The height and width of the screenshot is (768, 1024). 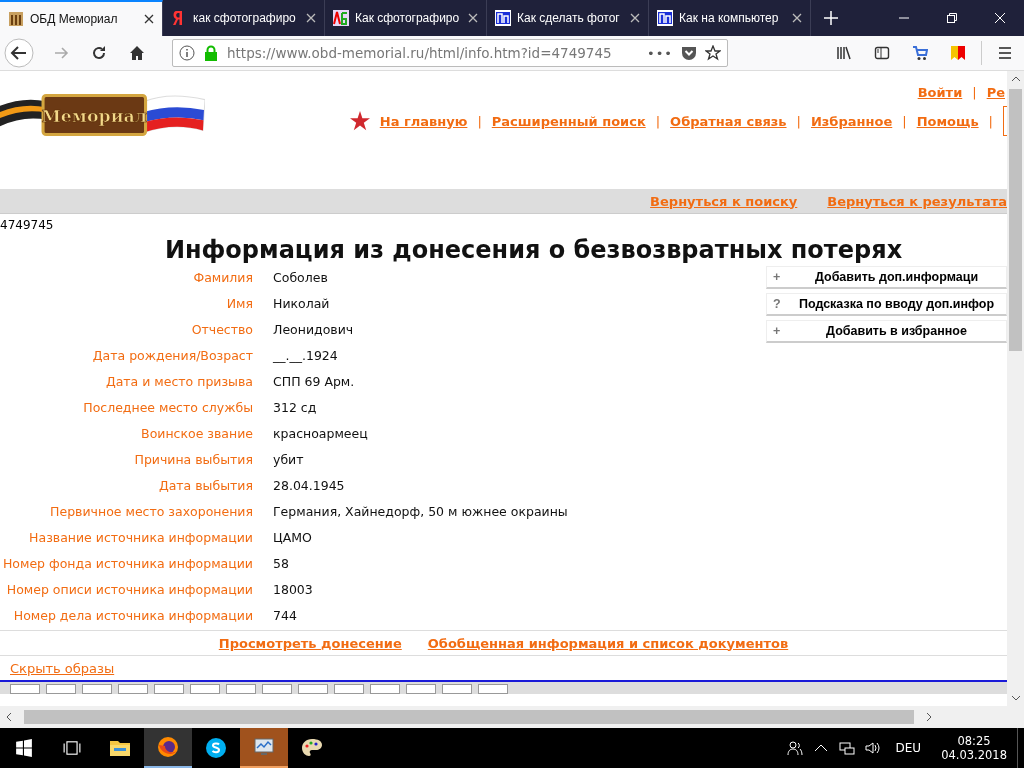 I want to click on scroll-right-icon, so click(x=929, y=717).